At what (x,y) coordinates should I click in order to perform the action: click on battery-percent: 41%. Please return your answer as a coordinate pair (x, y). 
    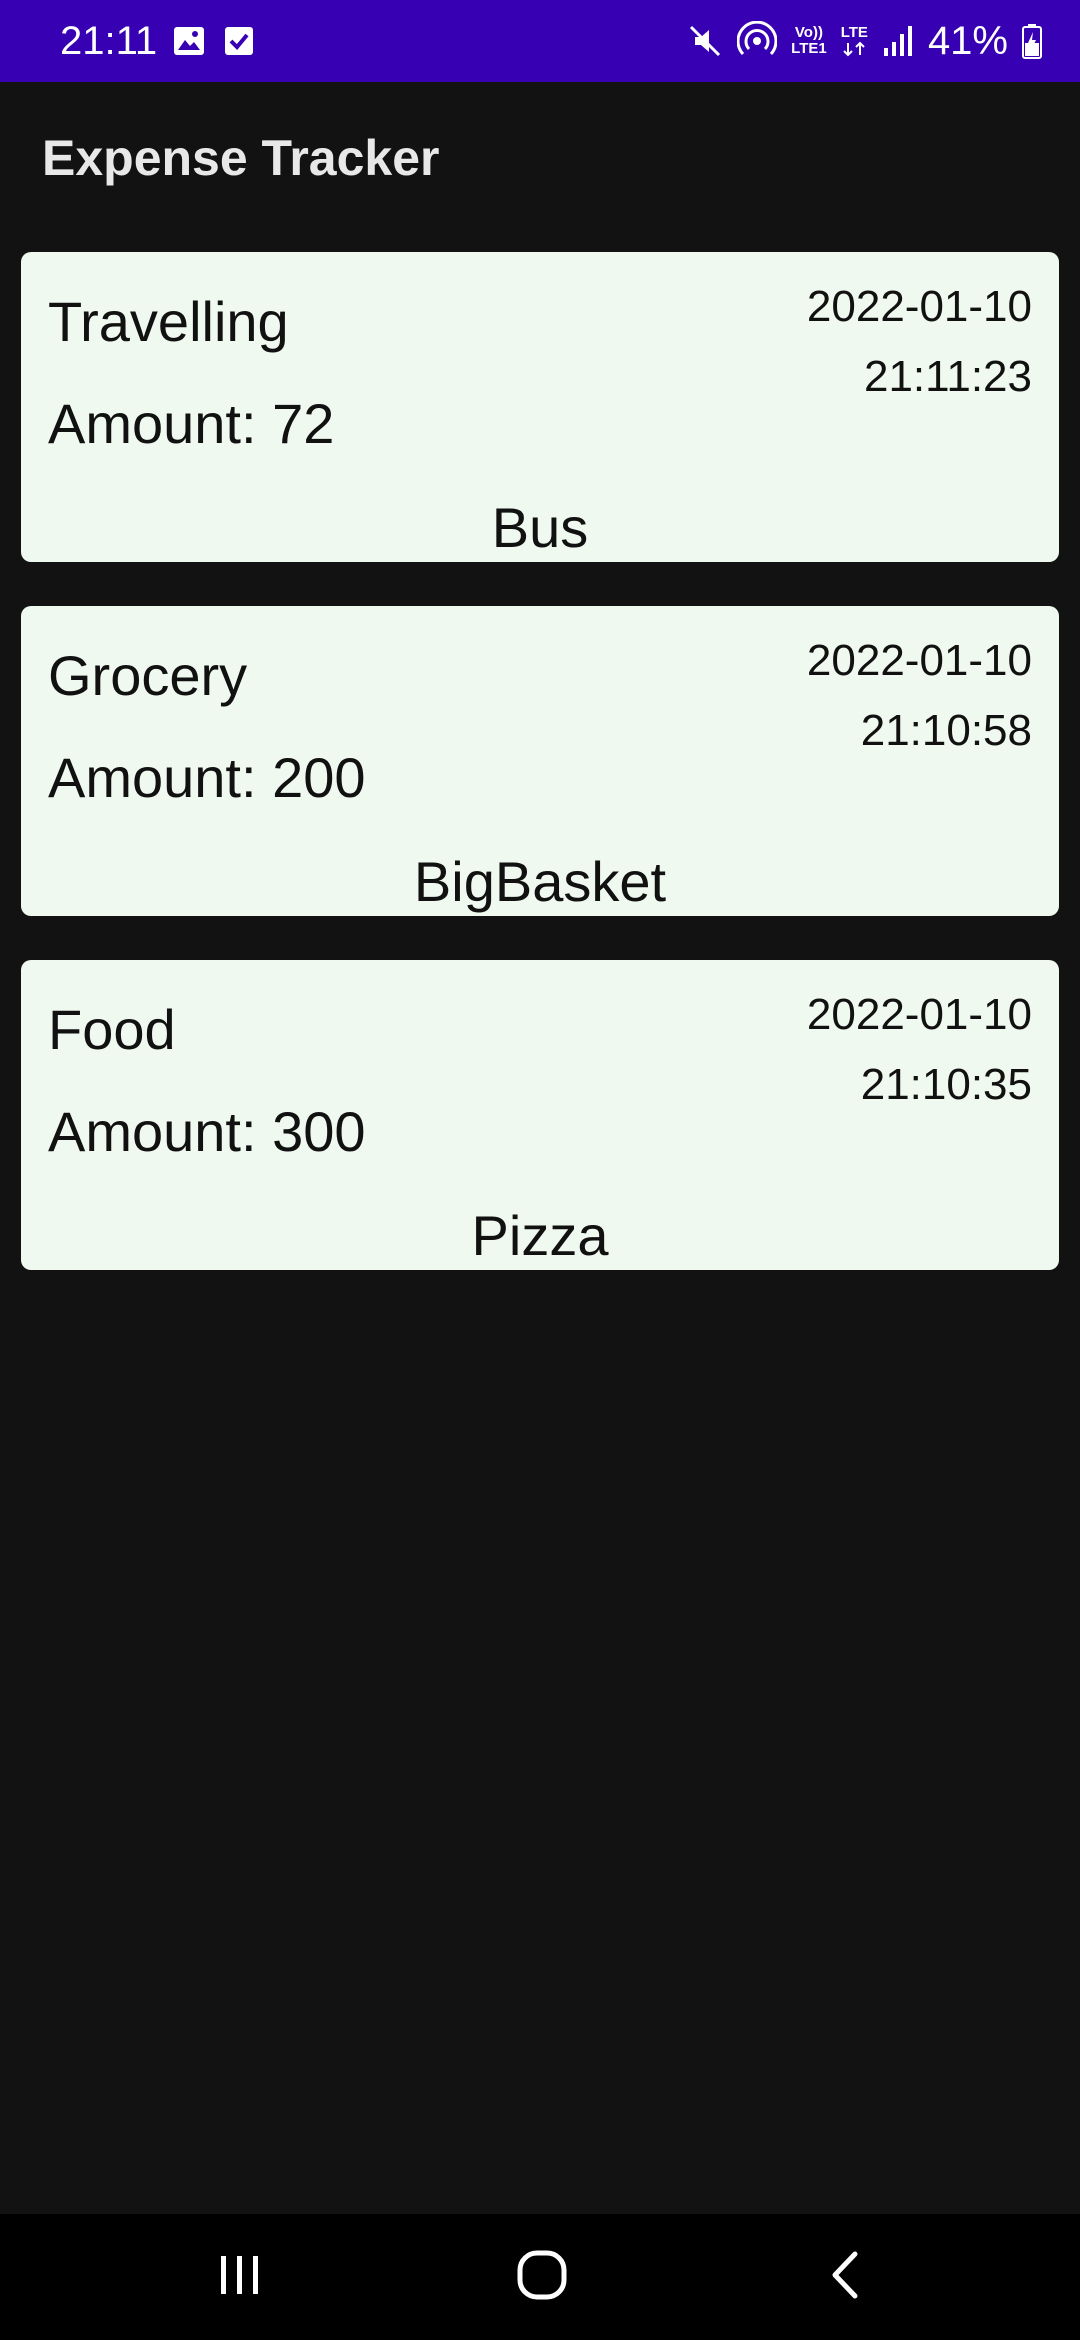
    Looking at the image, I should click on (967, 41).